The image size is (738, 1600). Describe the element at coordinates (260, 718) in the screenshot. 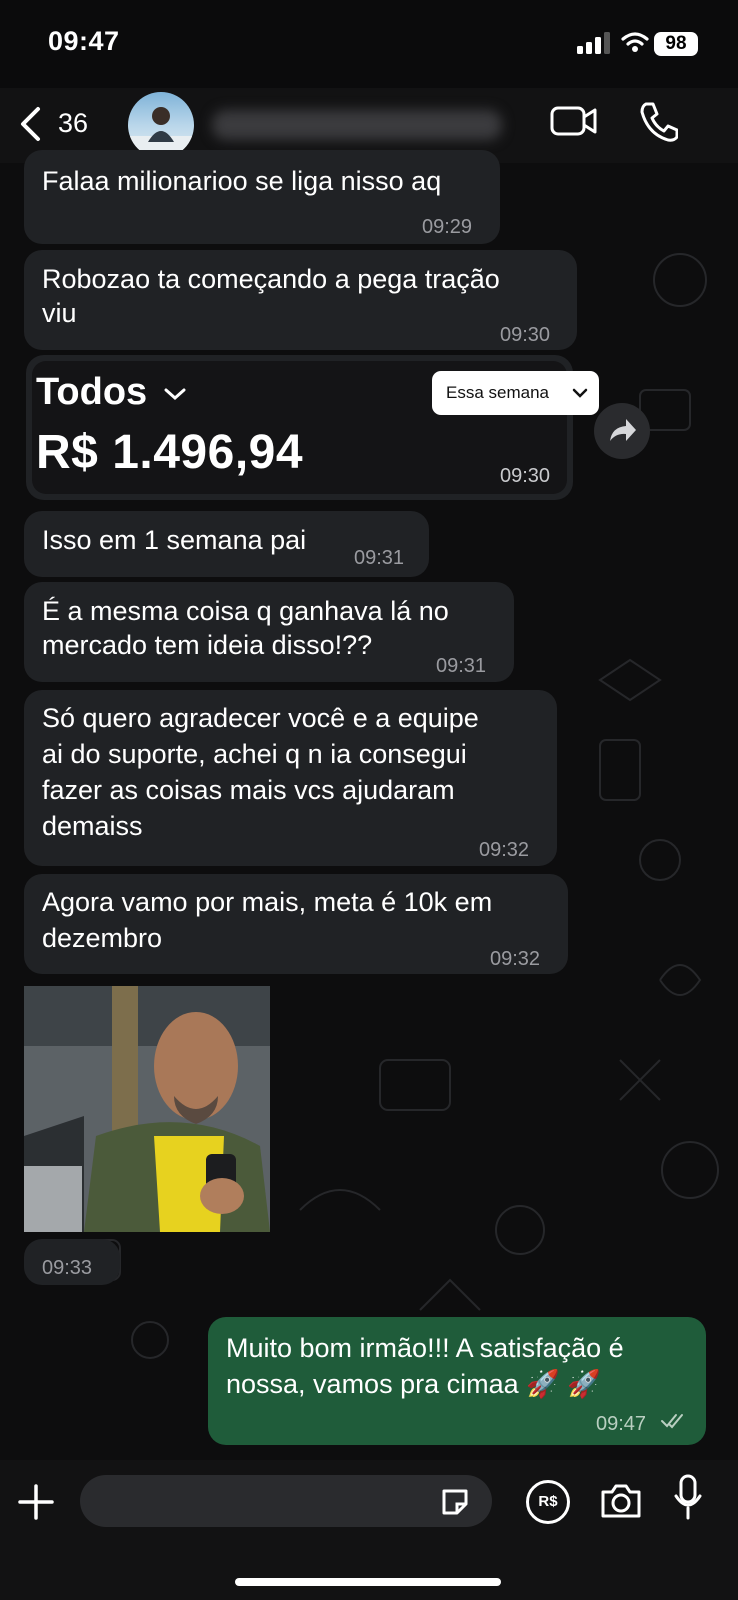

I see `message-text: Só quero agradecer você e a equipe` at that location.